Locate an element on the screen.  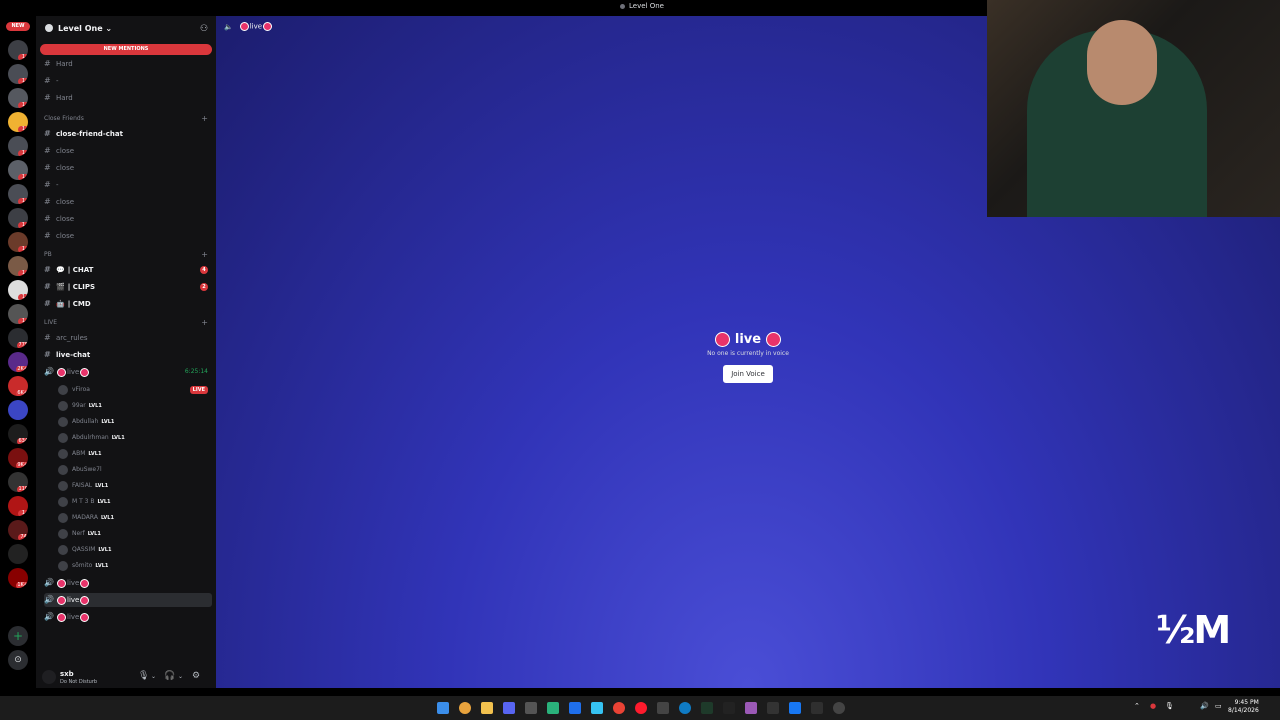
windows-start-icon is located at coordinates (443, 708).